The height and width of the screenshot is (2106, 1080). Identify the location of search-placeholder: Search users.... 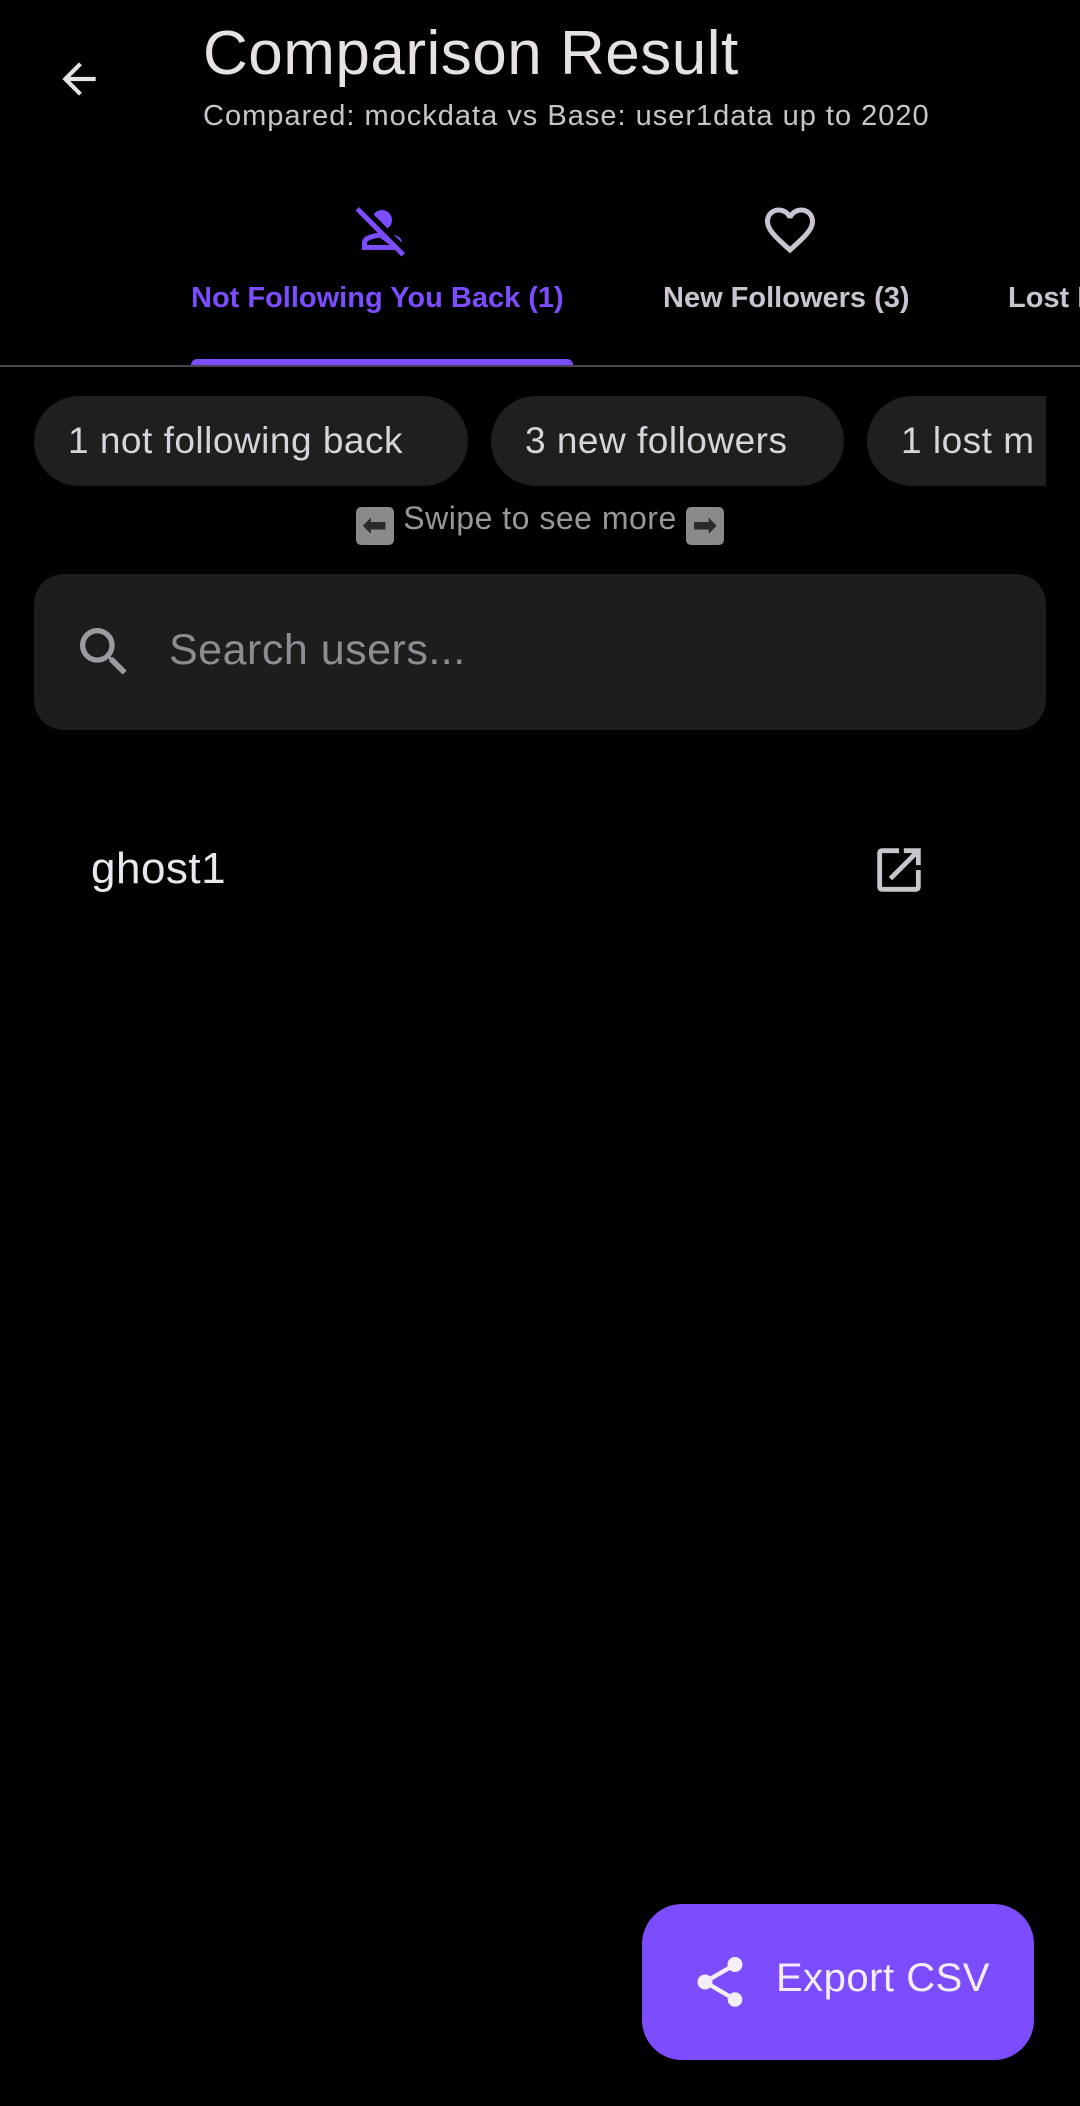
(317, 650).